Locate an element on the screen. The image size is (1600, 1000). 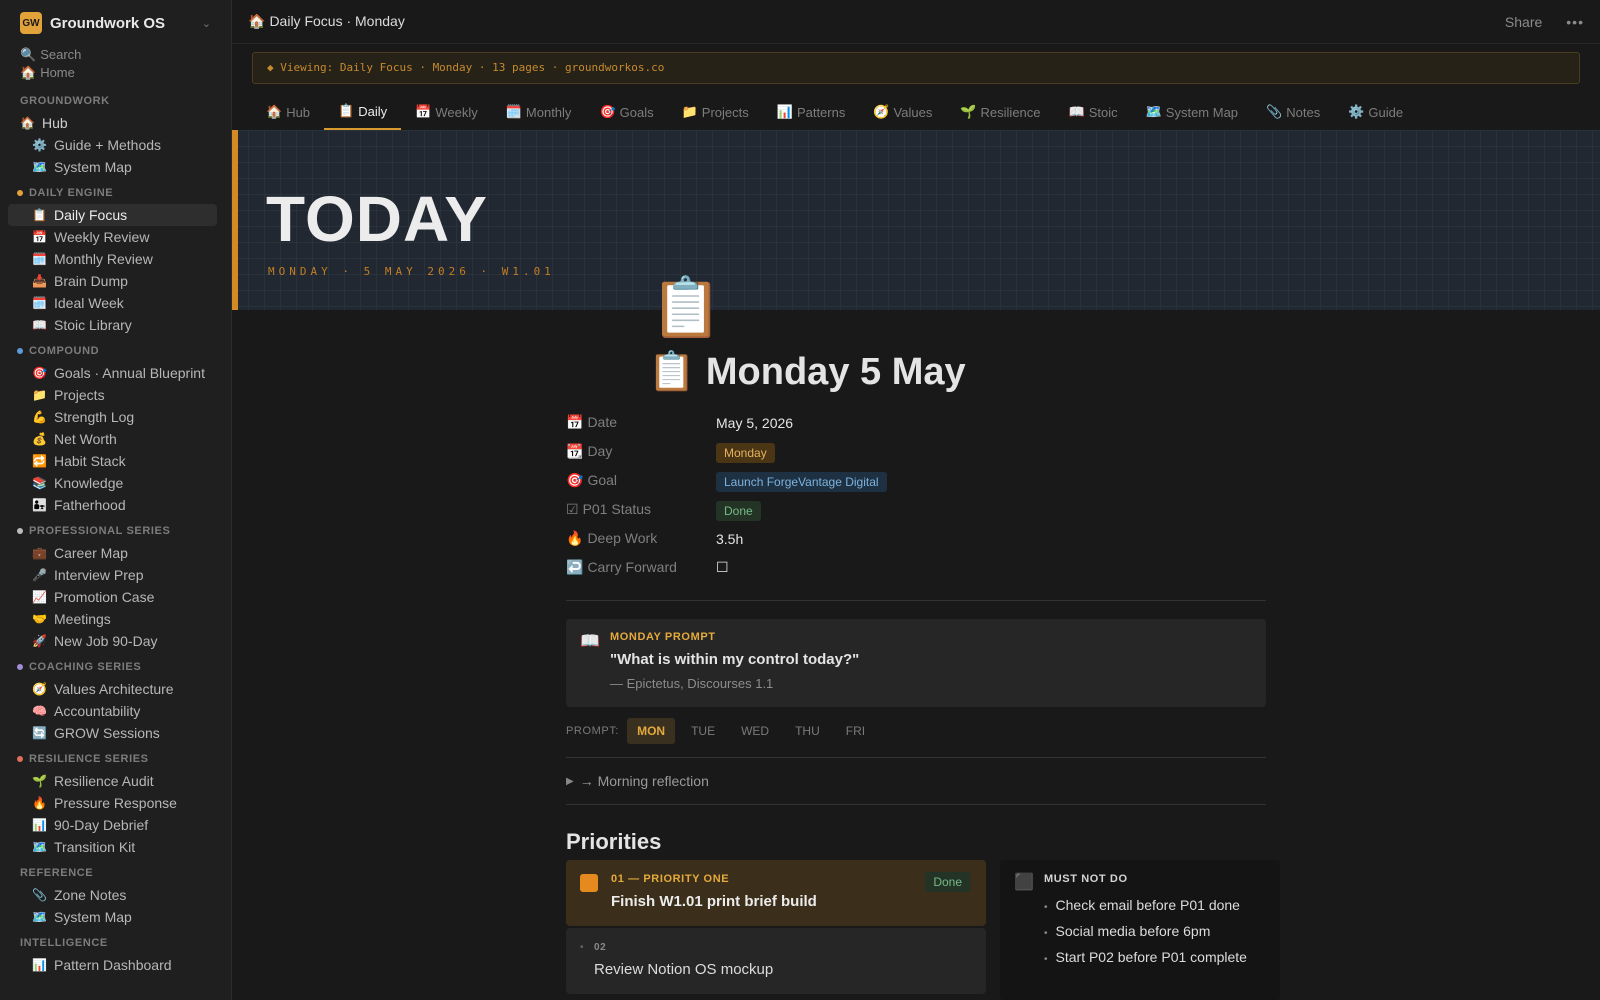
sidebar-item: 🚀 New Job 90-Day is located at coordinates (112, 641).